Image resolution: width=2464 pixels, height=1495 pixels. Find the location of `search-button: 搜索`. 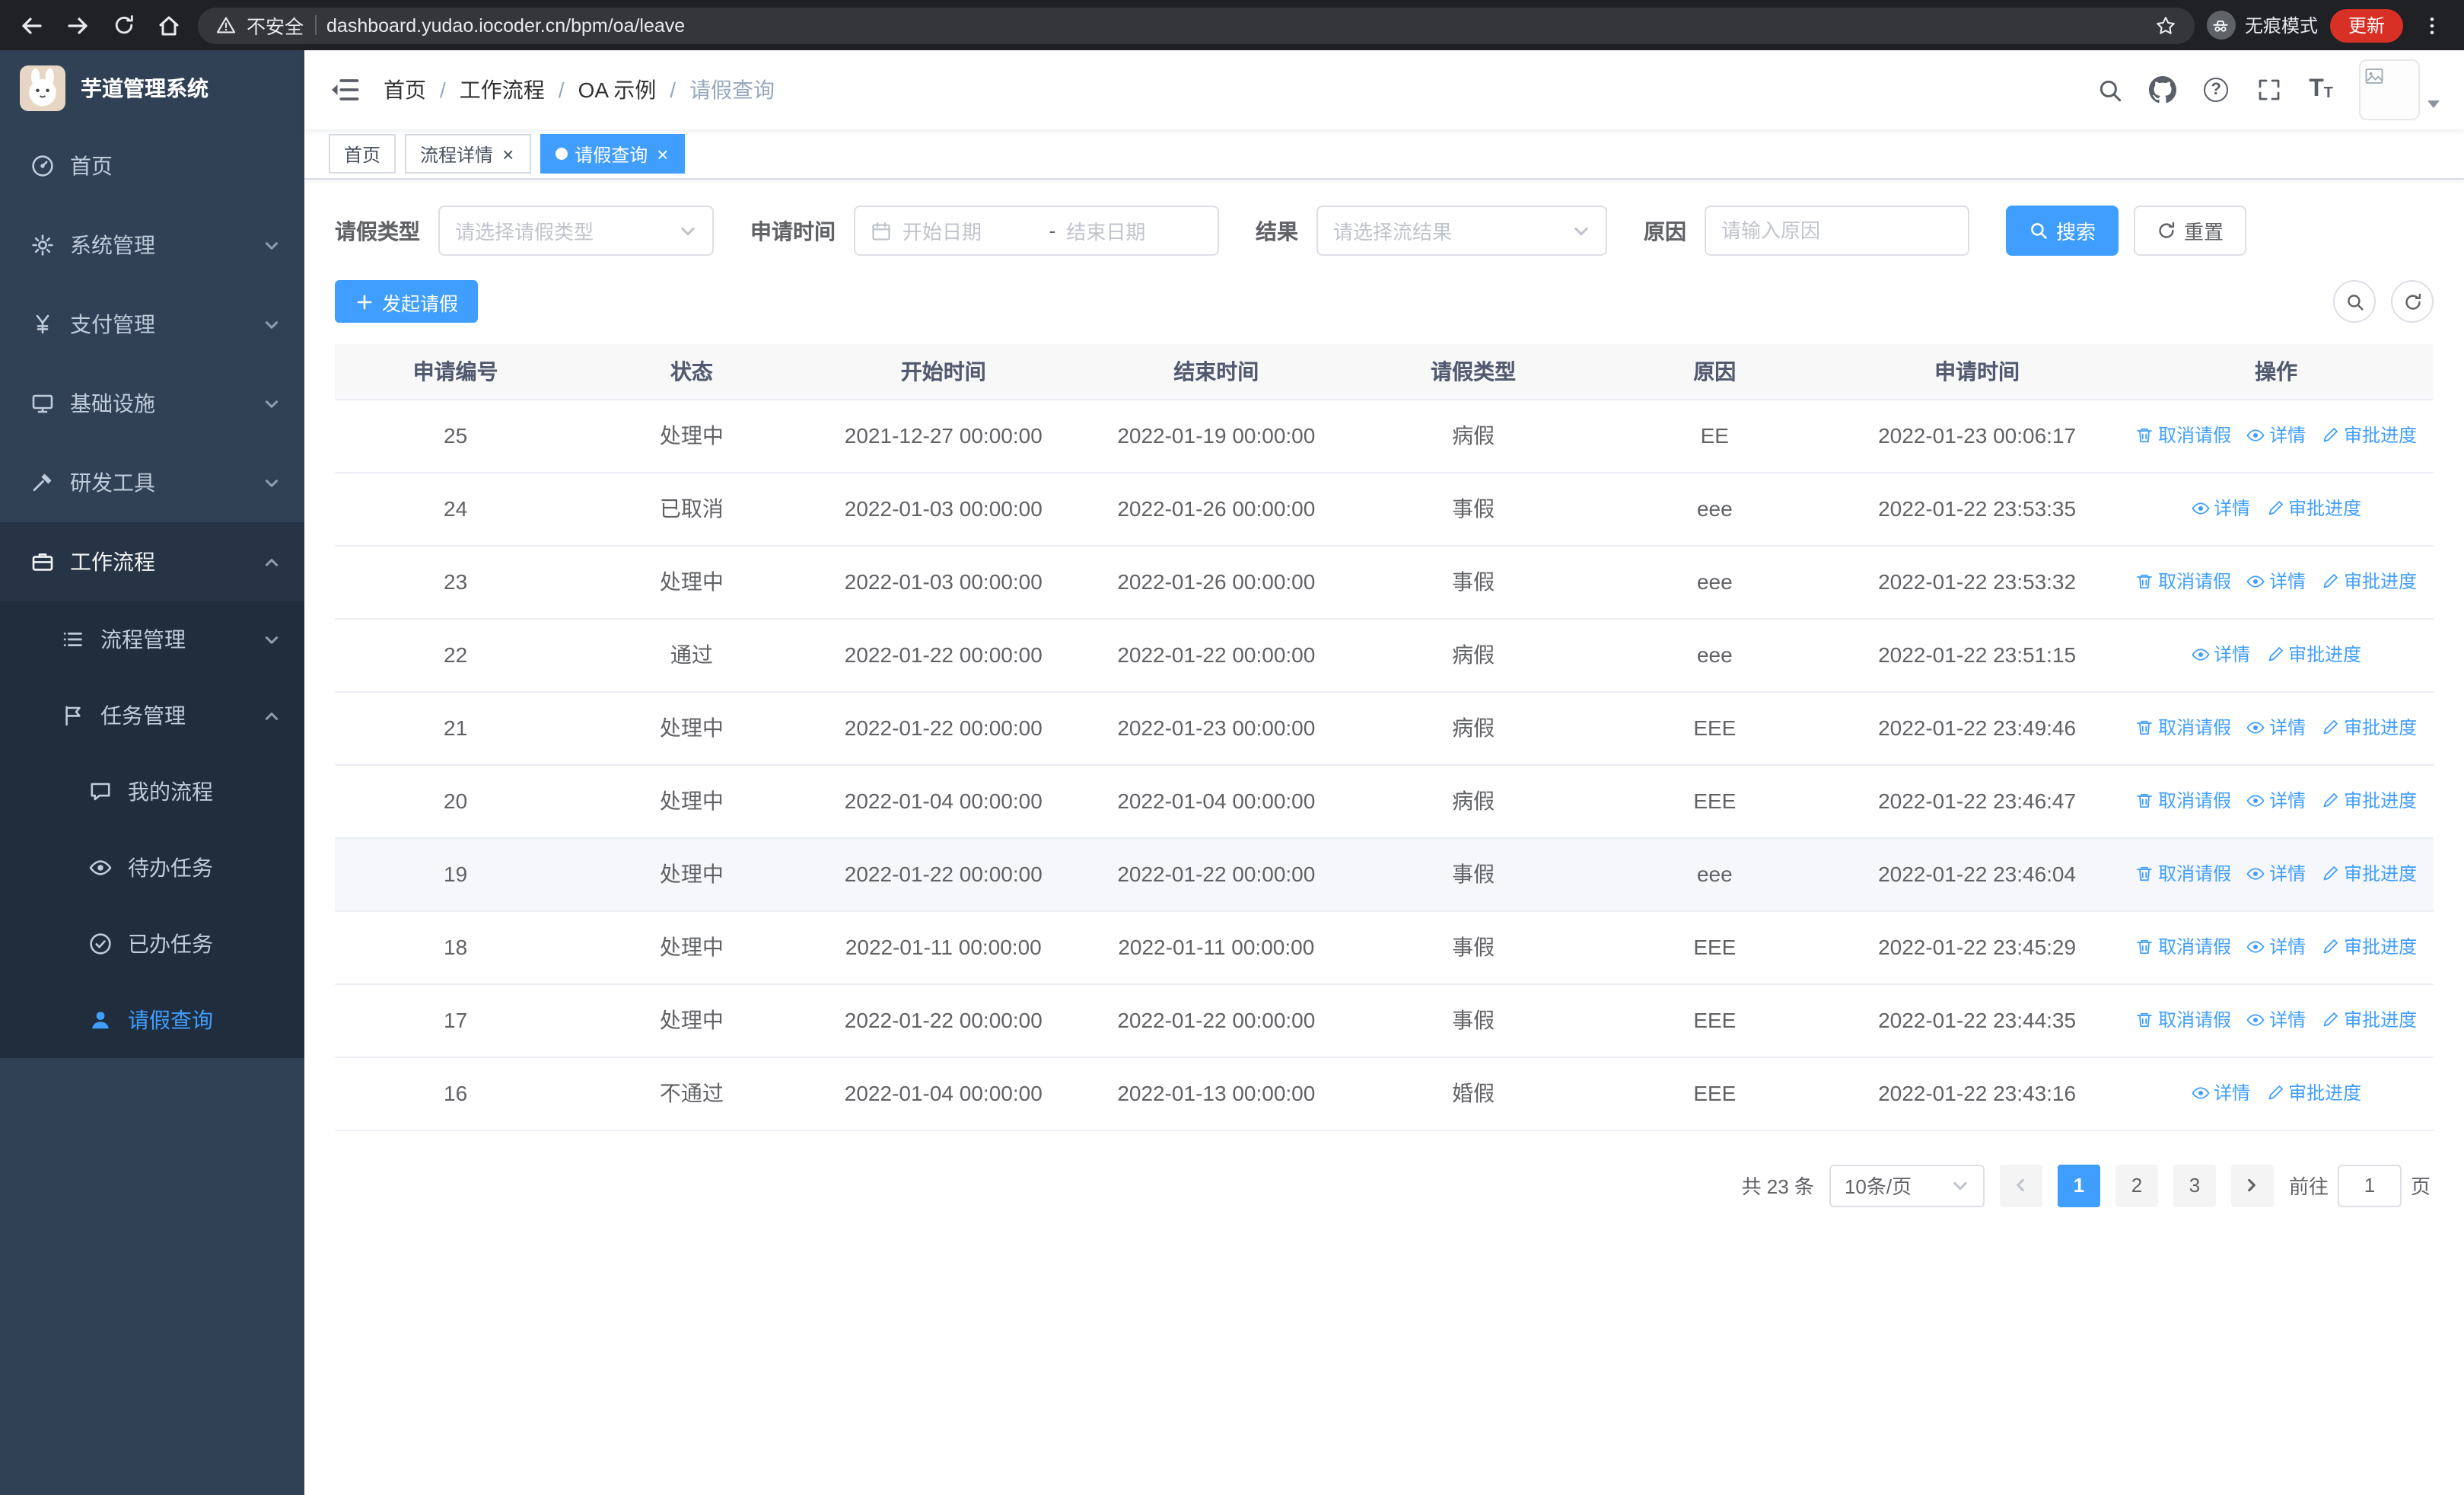

search-button: 搜索 is located at coordinates (2062, 231).